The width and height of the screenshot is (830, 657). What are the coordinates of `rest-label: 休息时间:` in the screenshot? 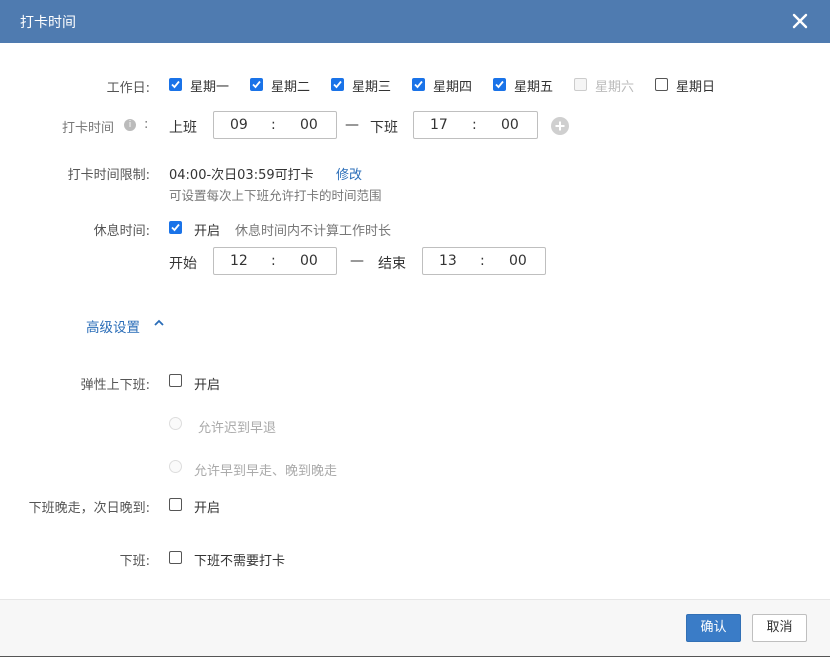 It's located at (121, 231).